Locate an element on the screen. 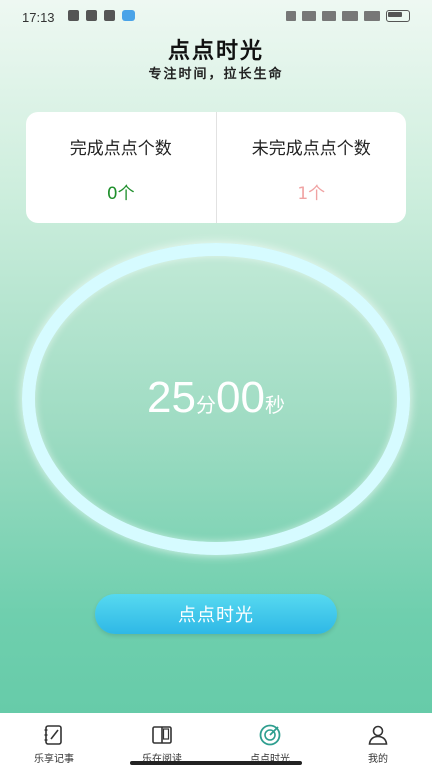 The width and height of the screenshot is (432, 768). tab-notes: 乐享记事 is located at coordinates (54, 740).